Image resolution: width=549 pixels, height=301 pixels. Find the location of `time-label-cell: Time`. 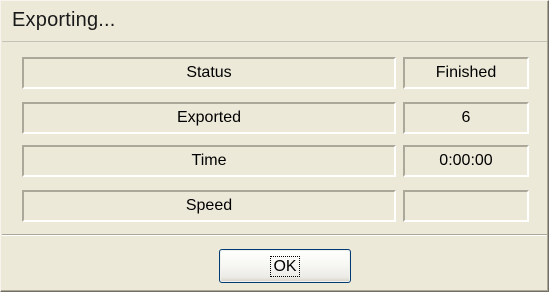

time-label-cell: Time is located at coordinates (209, 161).